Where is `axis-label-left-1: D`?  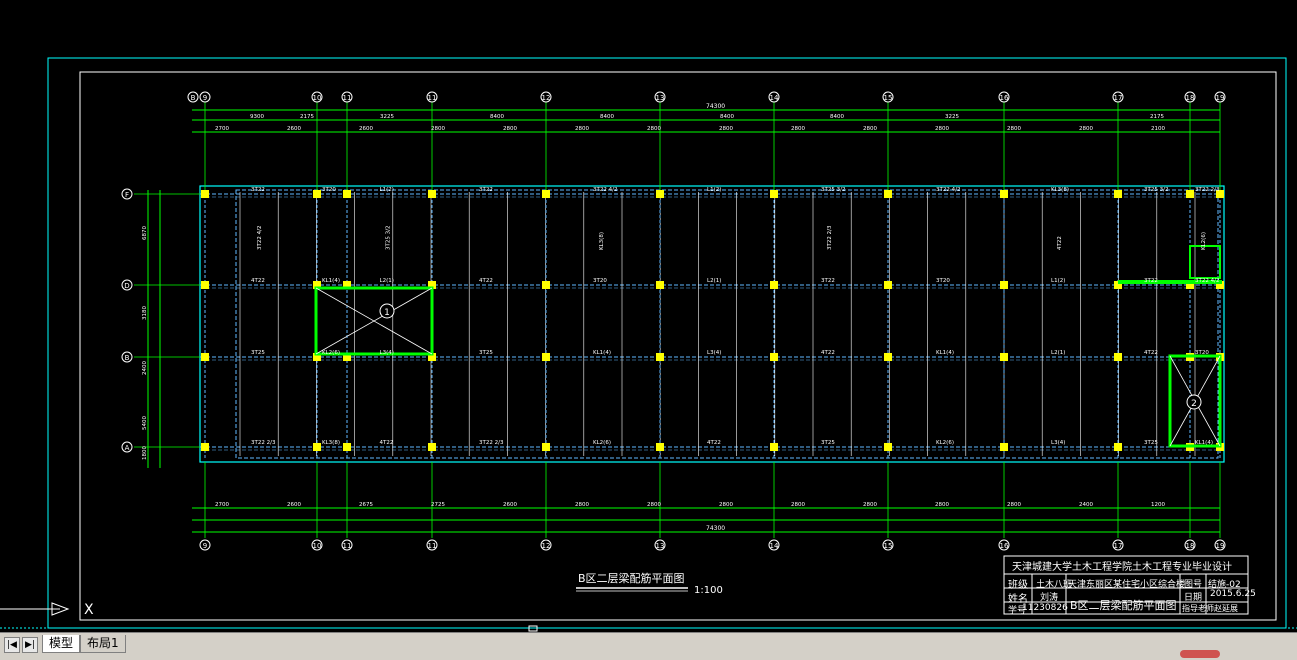 axis-label-left-1: D is located at coordinates (126, 286).